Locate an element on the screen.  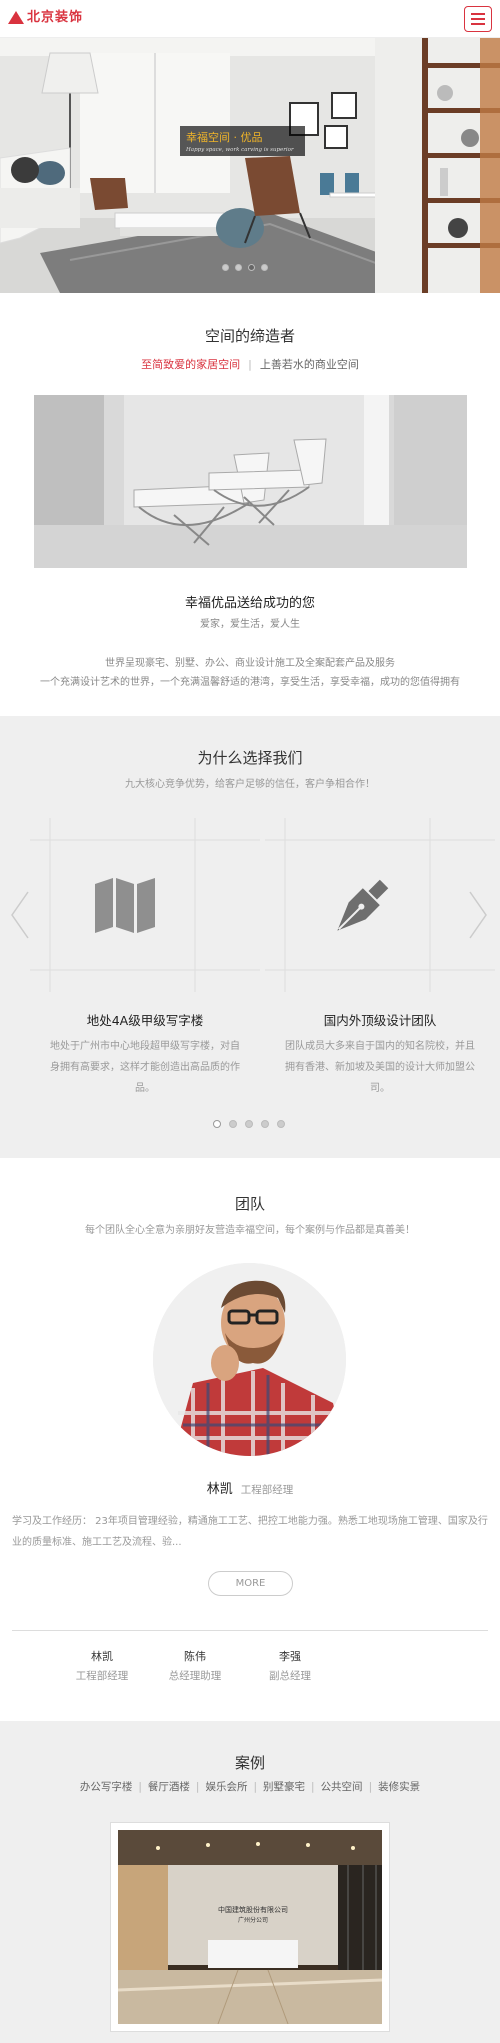
case-tab: 餐厅酒楼 is located at coordinates (169, 1787).